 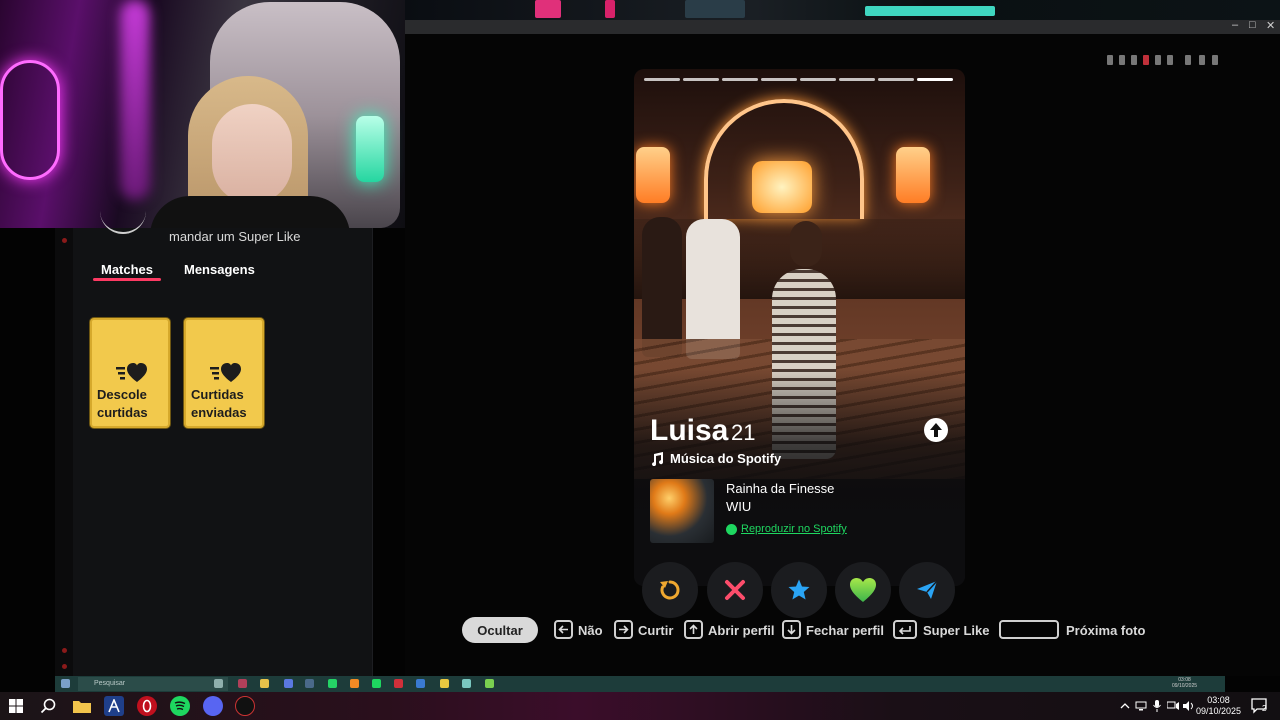 I want to click on open-profile-button, so click(x=936, y=430).